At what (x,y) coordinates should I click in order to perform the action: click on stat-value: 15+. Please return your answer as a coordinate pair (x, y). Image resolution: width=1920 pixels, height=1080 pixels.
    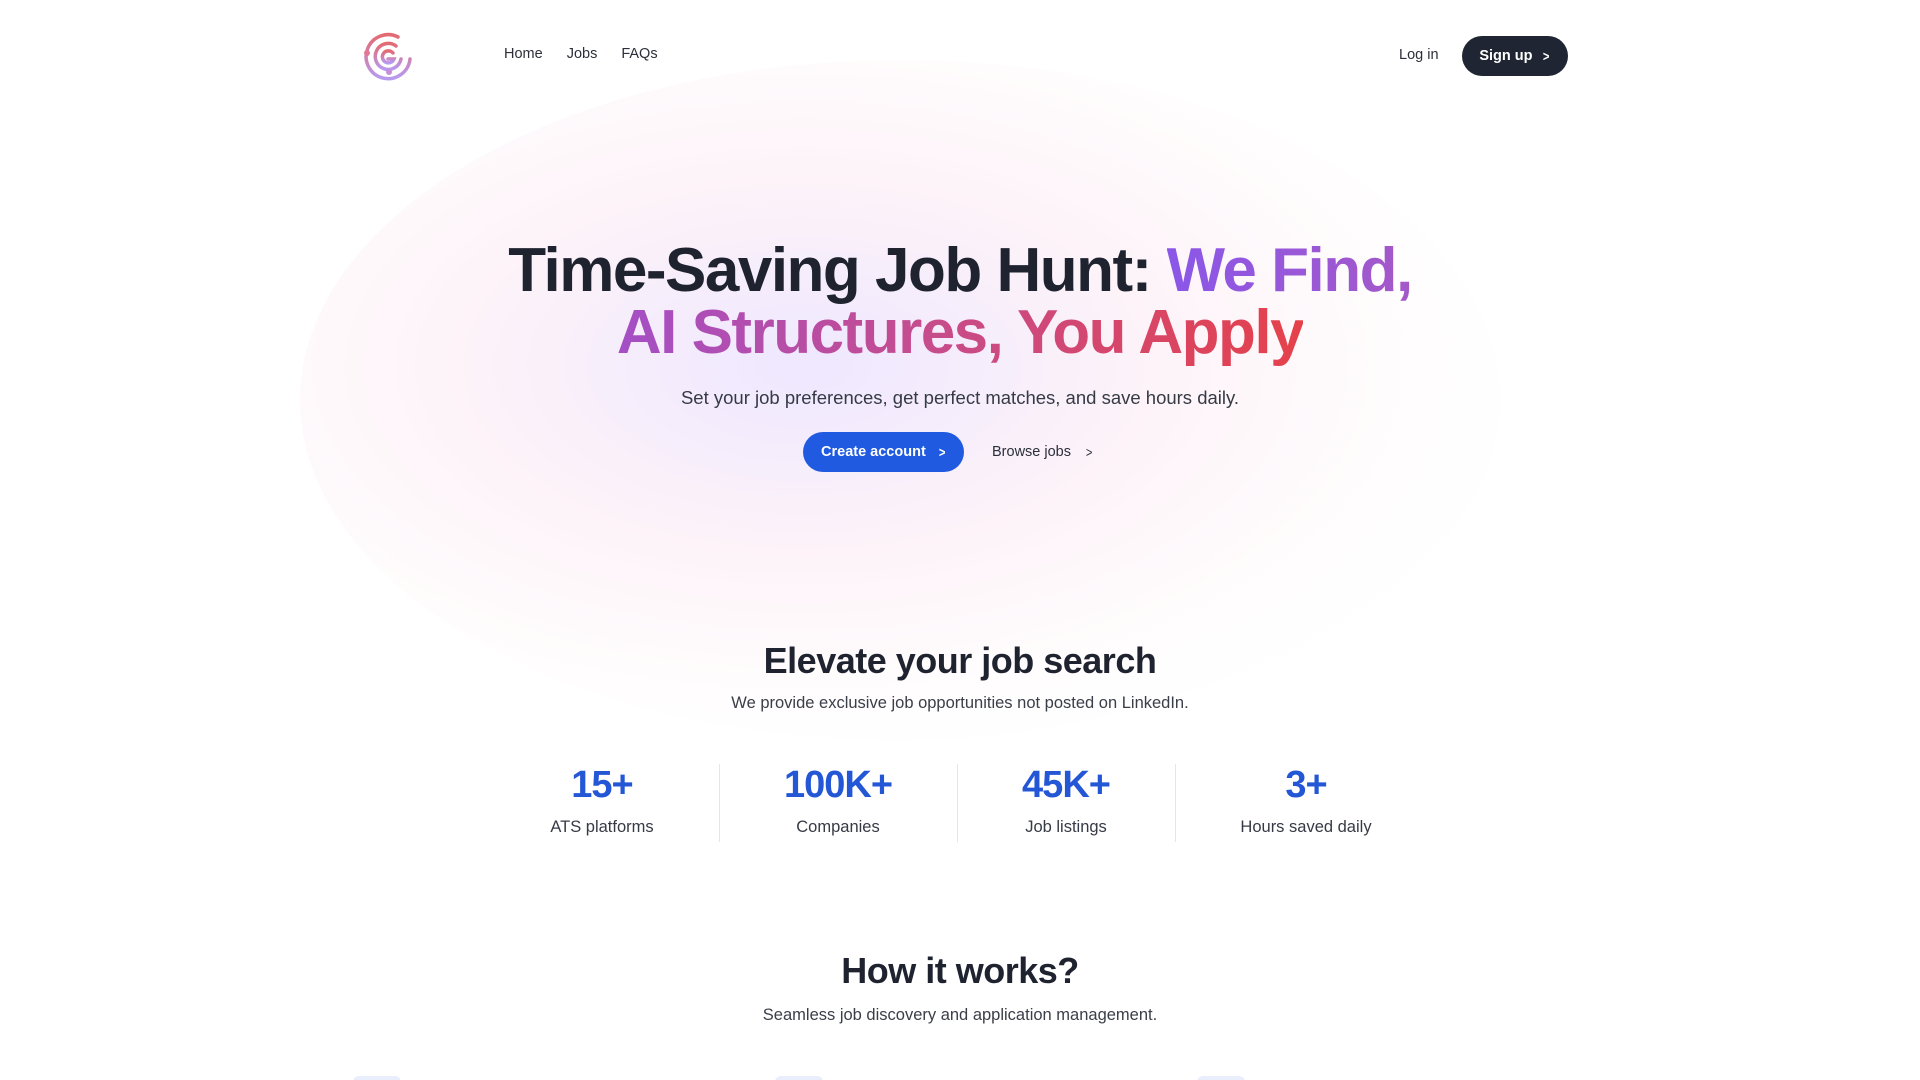
    Looking at the image, I should click on (602, 785).